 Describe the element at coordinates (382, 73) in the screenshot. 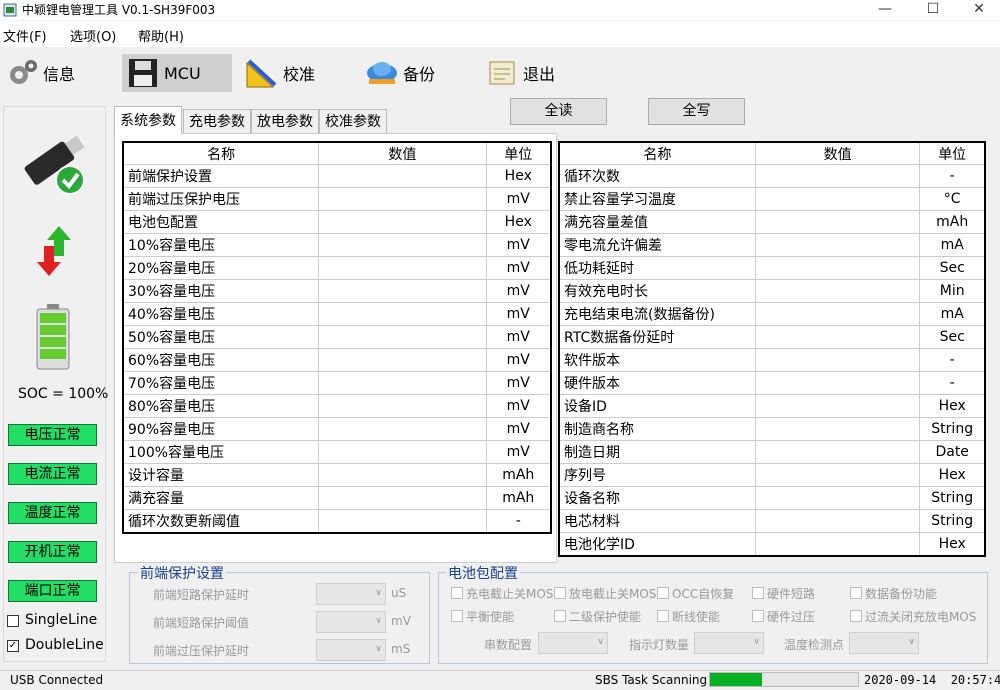

I see `cloud-icon` at that location.